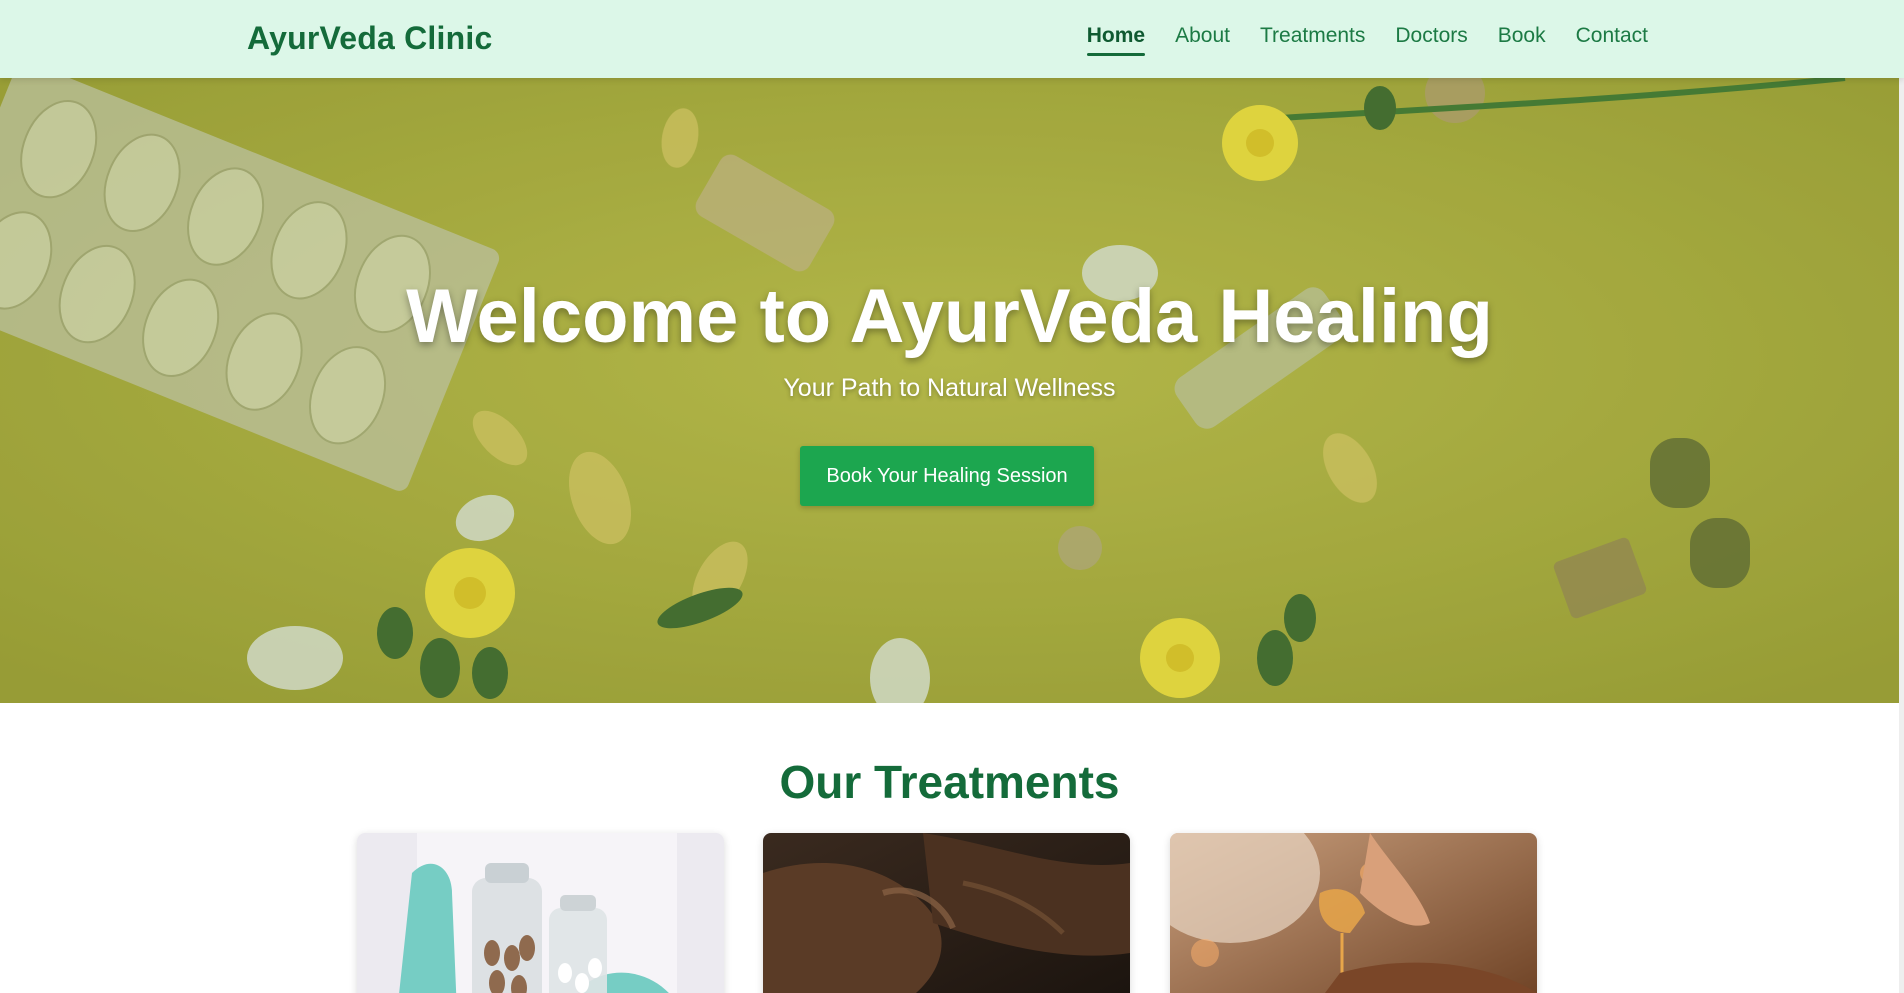 Image resolution: width=1904 pixels, height=993 pixels. I want to click on herbal-capsules-jars-image, so click(540, 913).